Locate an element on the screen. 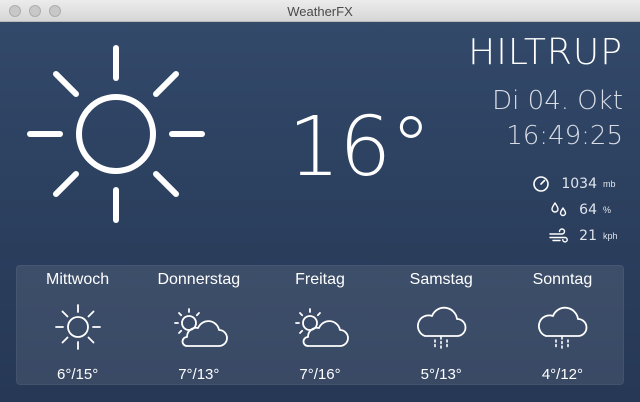 This screenshot has width=640, height=402. forecast-day: Sonntag 4°/12° is located at coordinates (562, 325).